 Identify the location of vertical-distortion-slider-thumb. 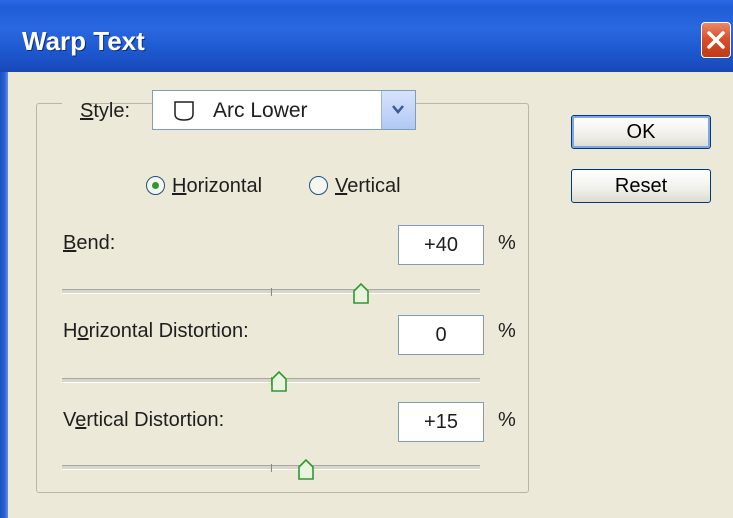
(306, 470).